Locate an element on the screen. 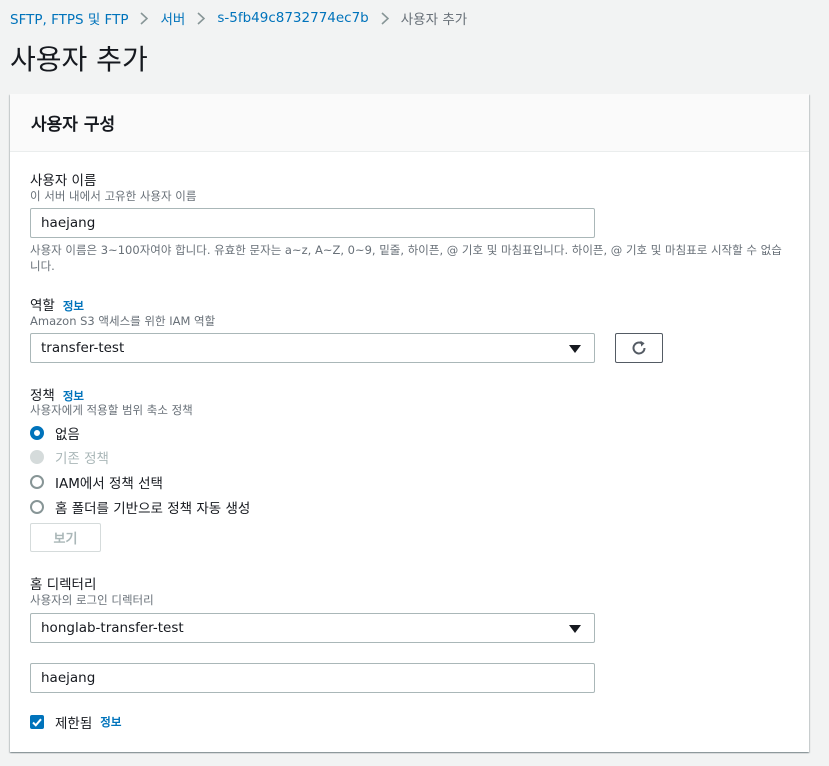  panel-title: 사용자 구성 is located at coordinates (73, 125).